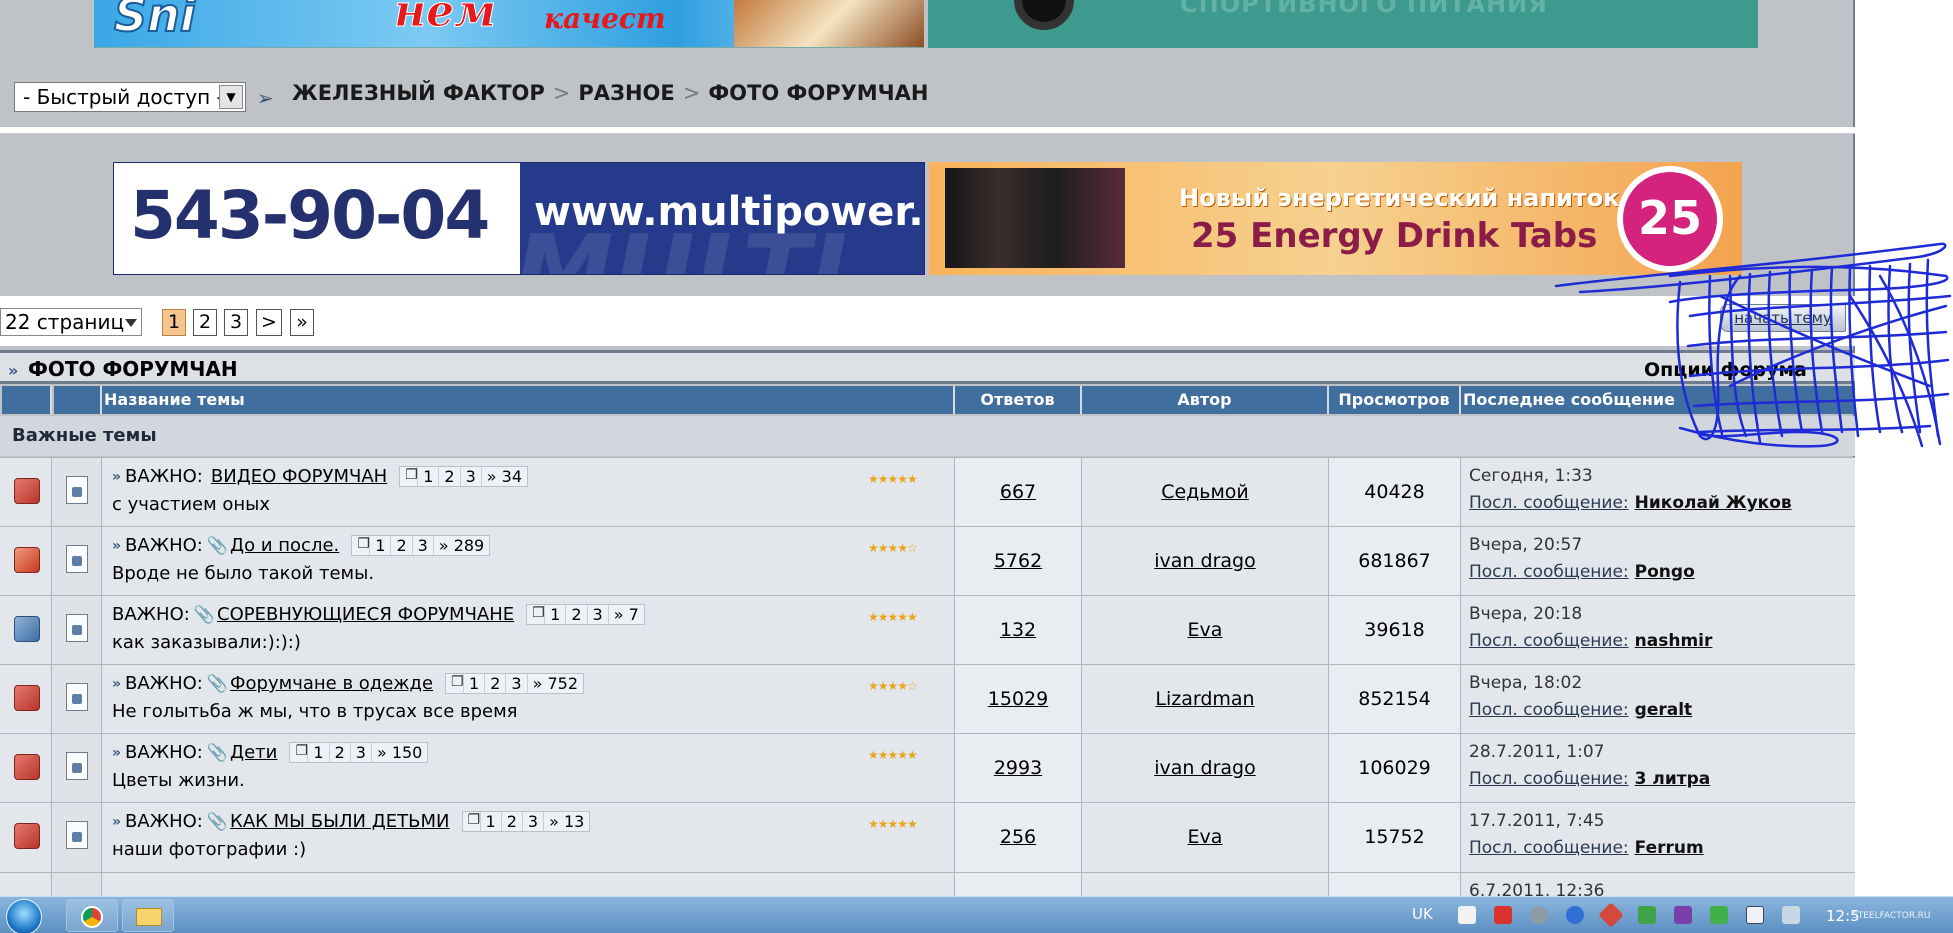 The height and width of the screenshot is (933, 1953). Describe the element at coordinates (231, 97) in the screenshot. I see `dropdown-arrow-icon: ▼` at that location.